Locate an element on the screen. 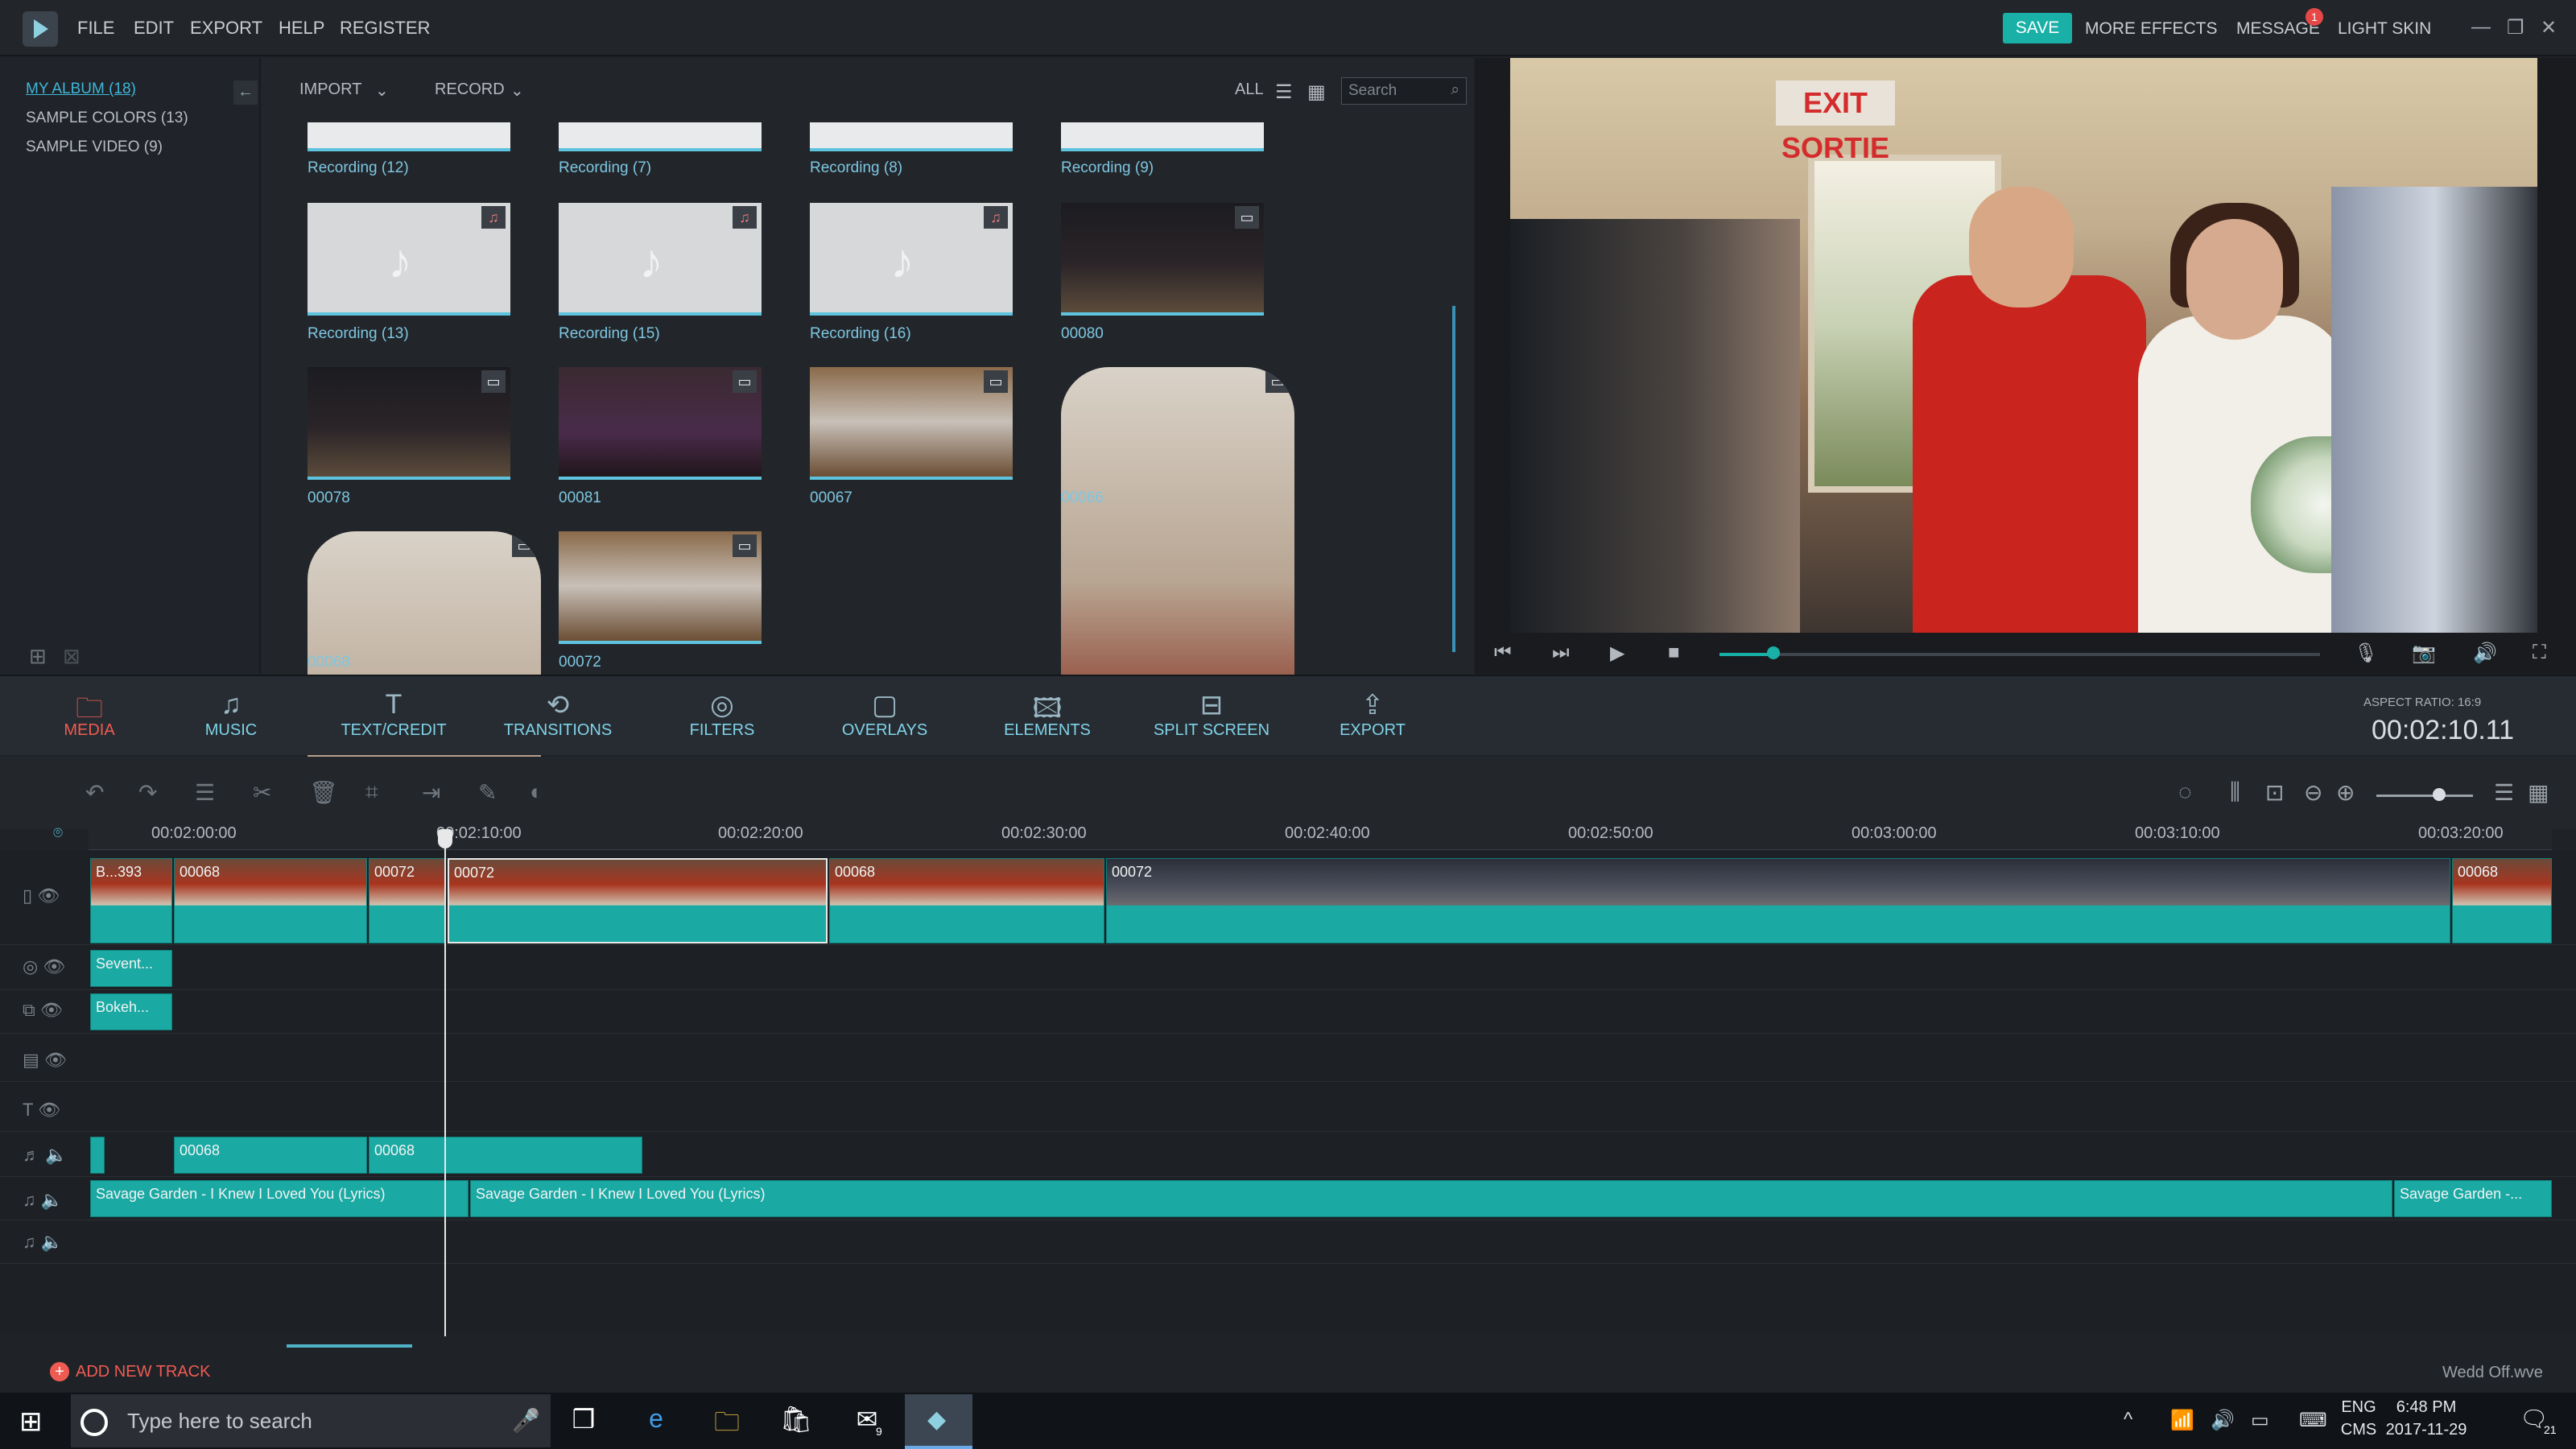 This screenshot has width=2576, height=1449. filter-all: ALL is located at coordinates (1249, 89).